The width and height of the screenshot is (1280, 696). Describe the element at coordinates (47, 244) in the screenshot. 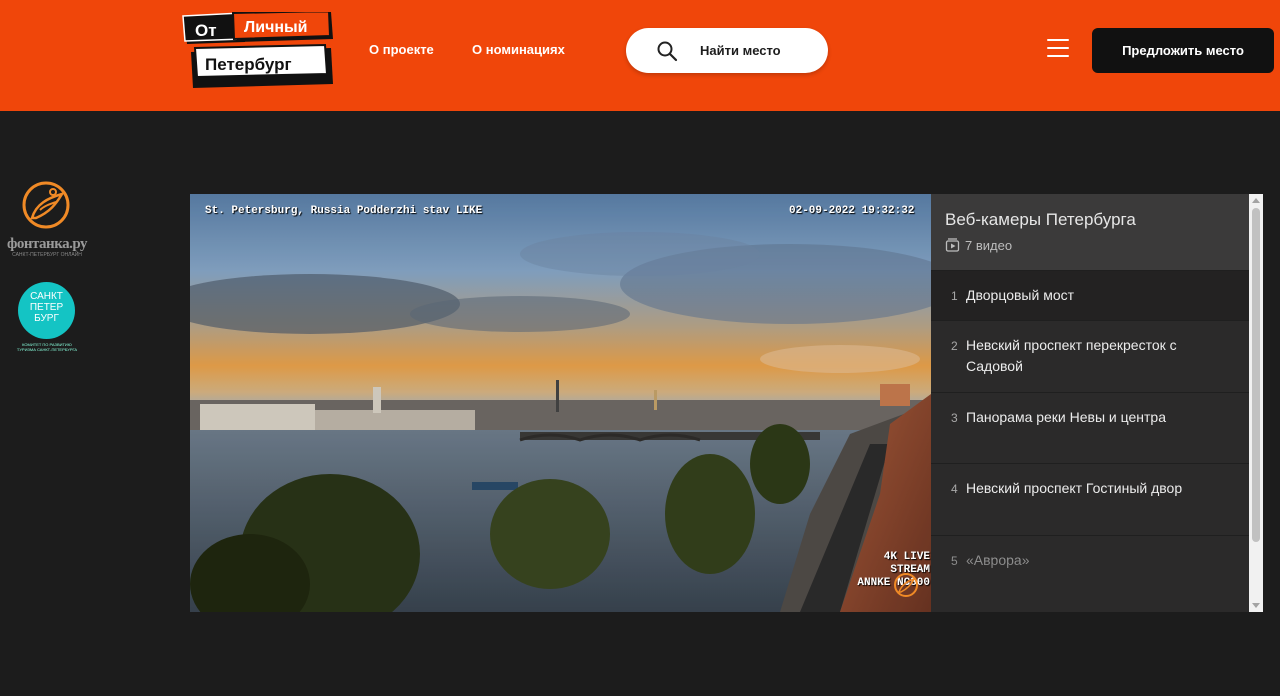

I see `fontanka-name: фонтанка.ру` at that location.